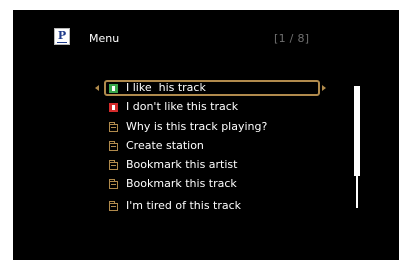 The image size is (412, 270). What do you see at coordinates (197, 126) in the screenshot?
I see `menu-item-label: Why is this track playing?` at bounding box center [197, 126].